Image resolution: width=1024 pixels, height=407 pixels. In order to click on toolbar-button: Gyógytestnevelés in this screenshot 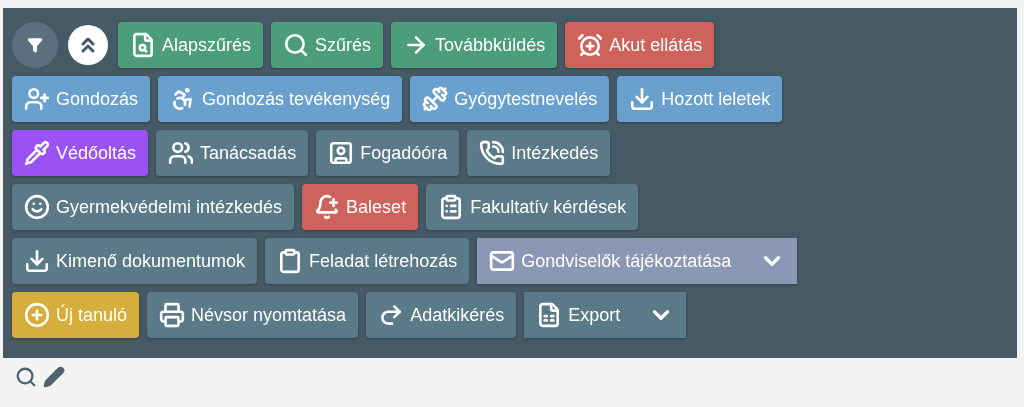, I will do `click(510, 99)`.